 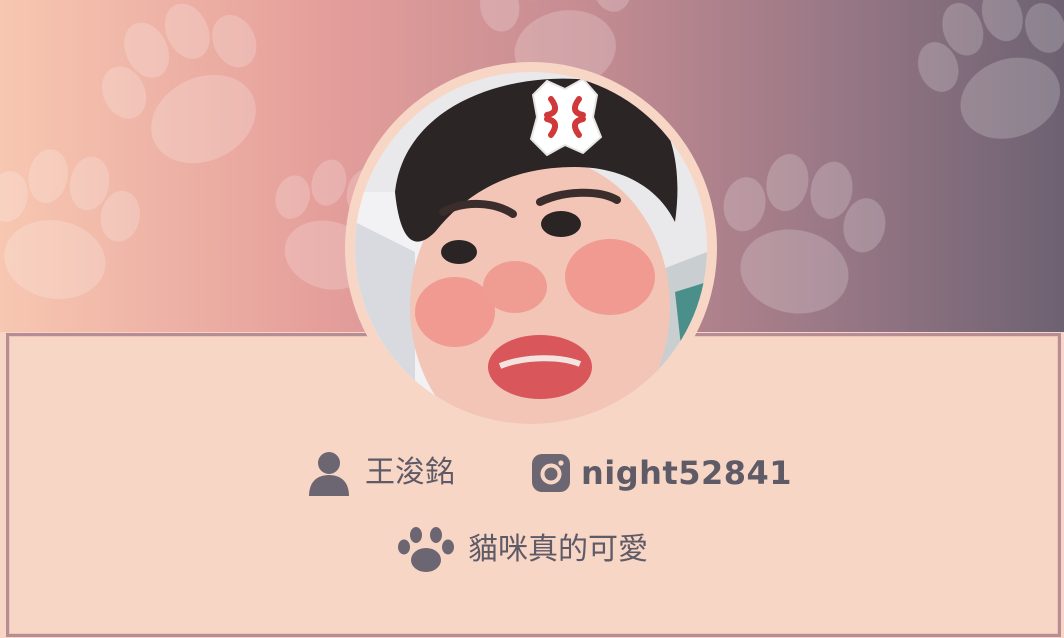 I want to click on instagram-row: night52841, so click(x=661, y=473).